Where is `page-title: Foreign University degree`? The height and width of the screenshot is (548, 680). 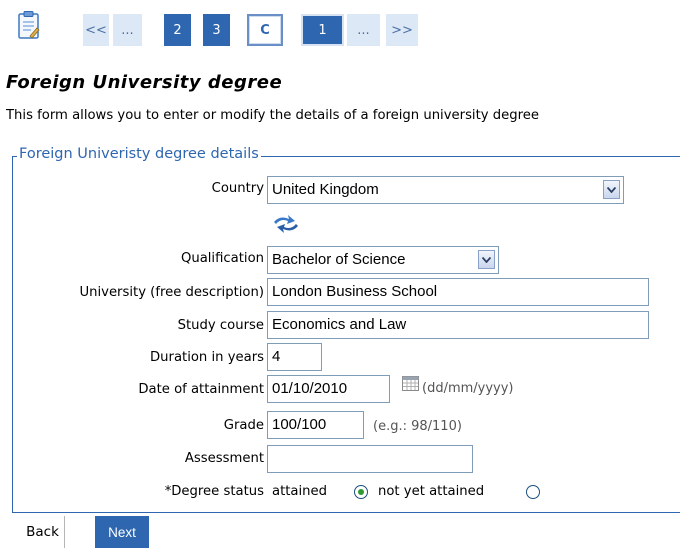 page-title: Foreign University degree is located at coordinates (144, 82).